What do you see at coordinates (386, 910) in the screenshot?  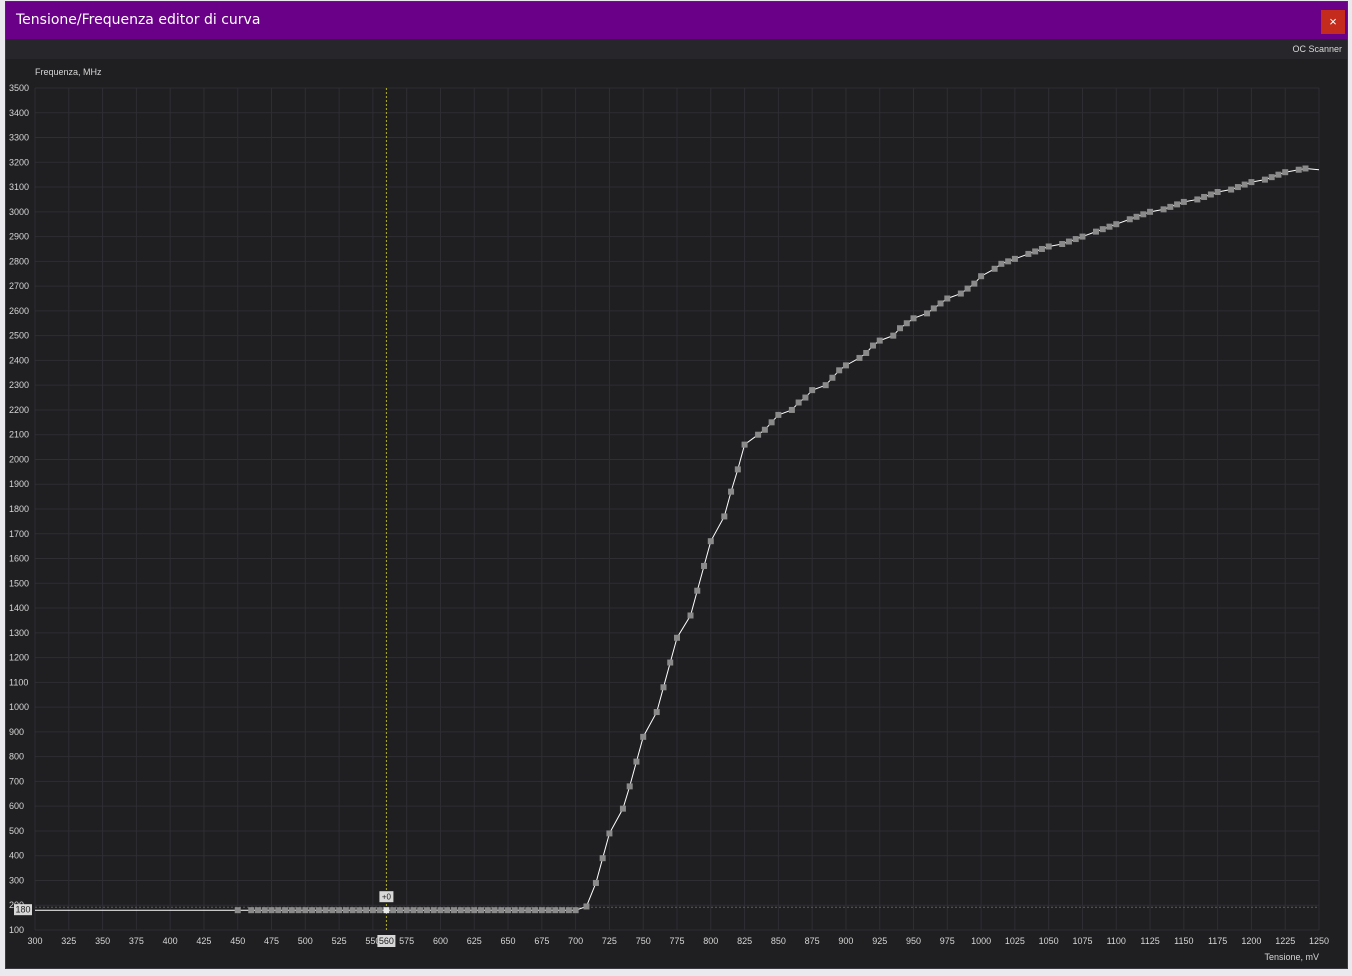 I see `curve-point-selected` at bounding box center [386, 910].